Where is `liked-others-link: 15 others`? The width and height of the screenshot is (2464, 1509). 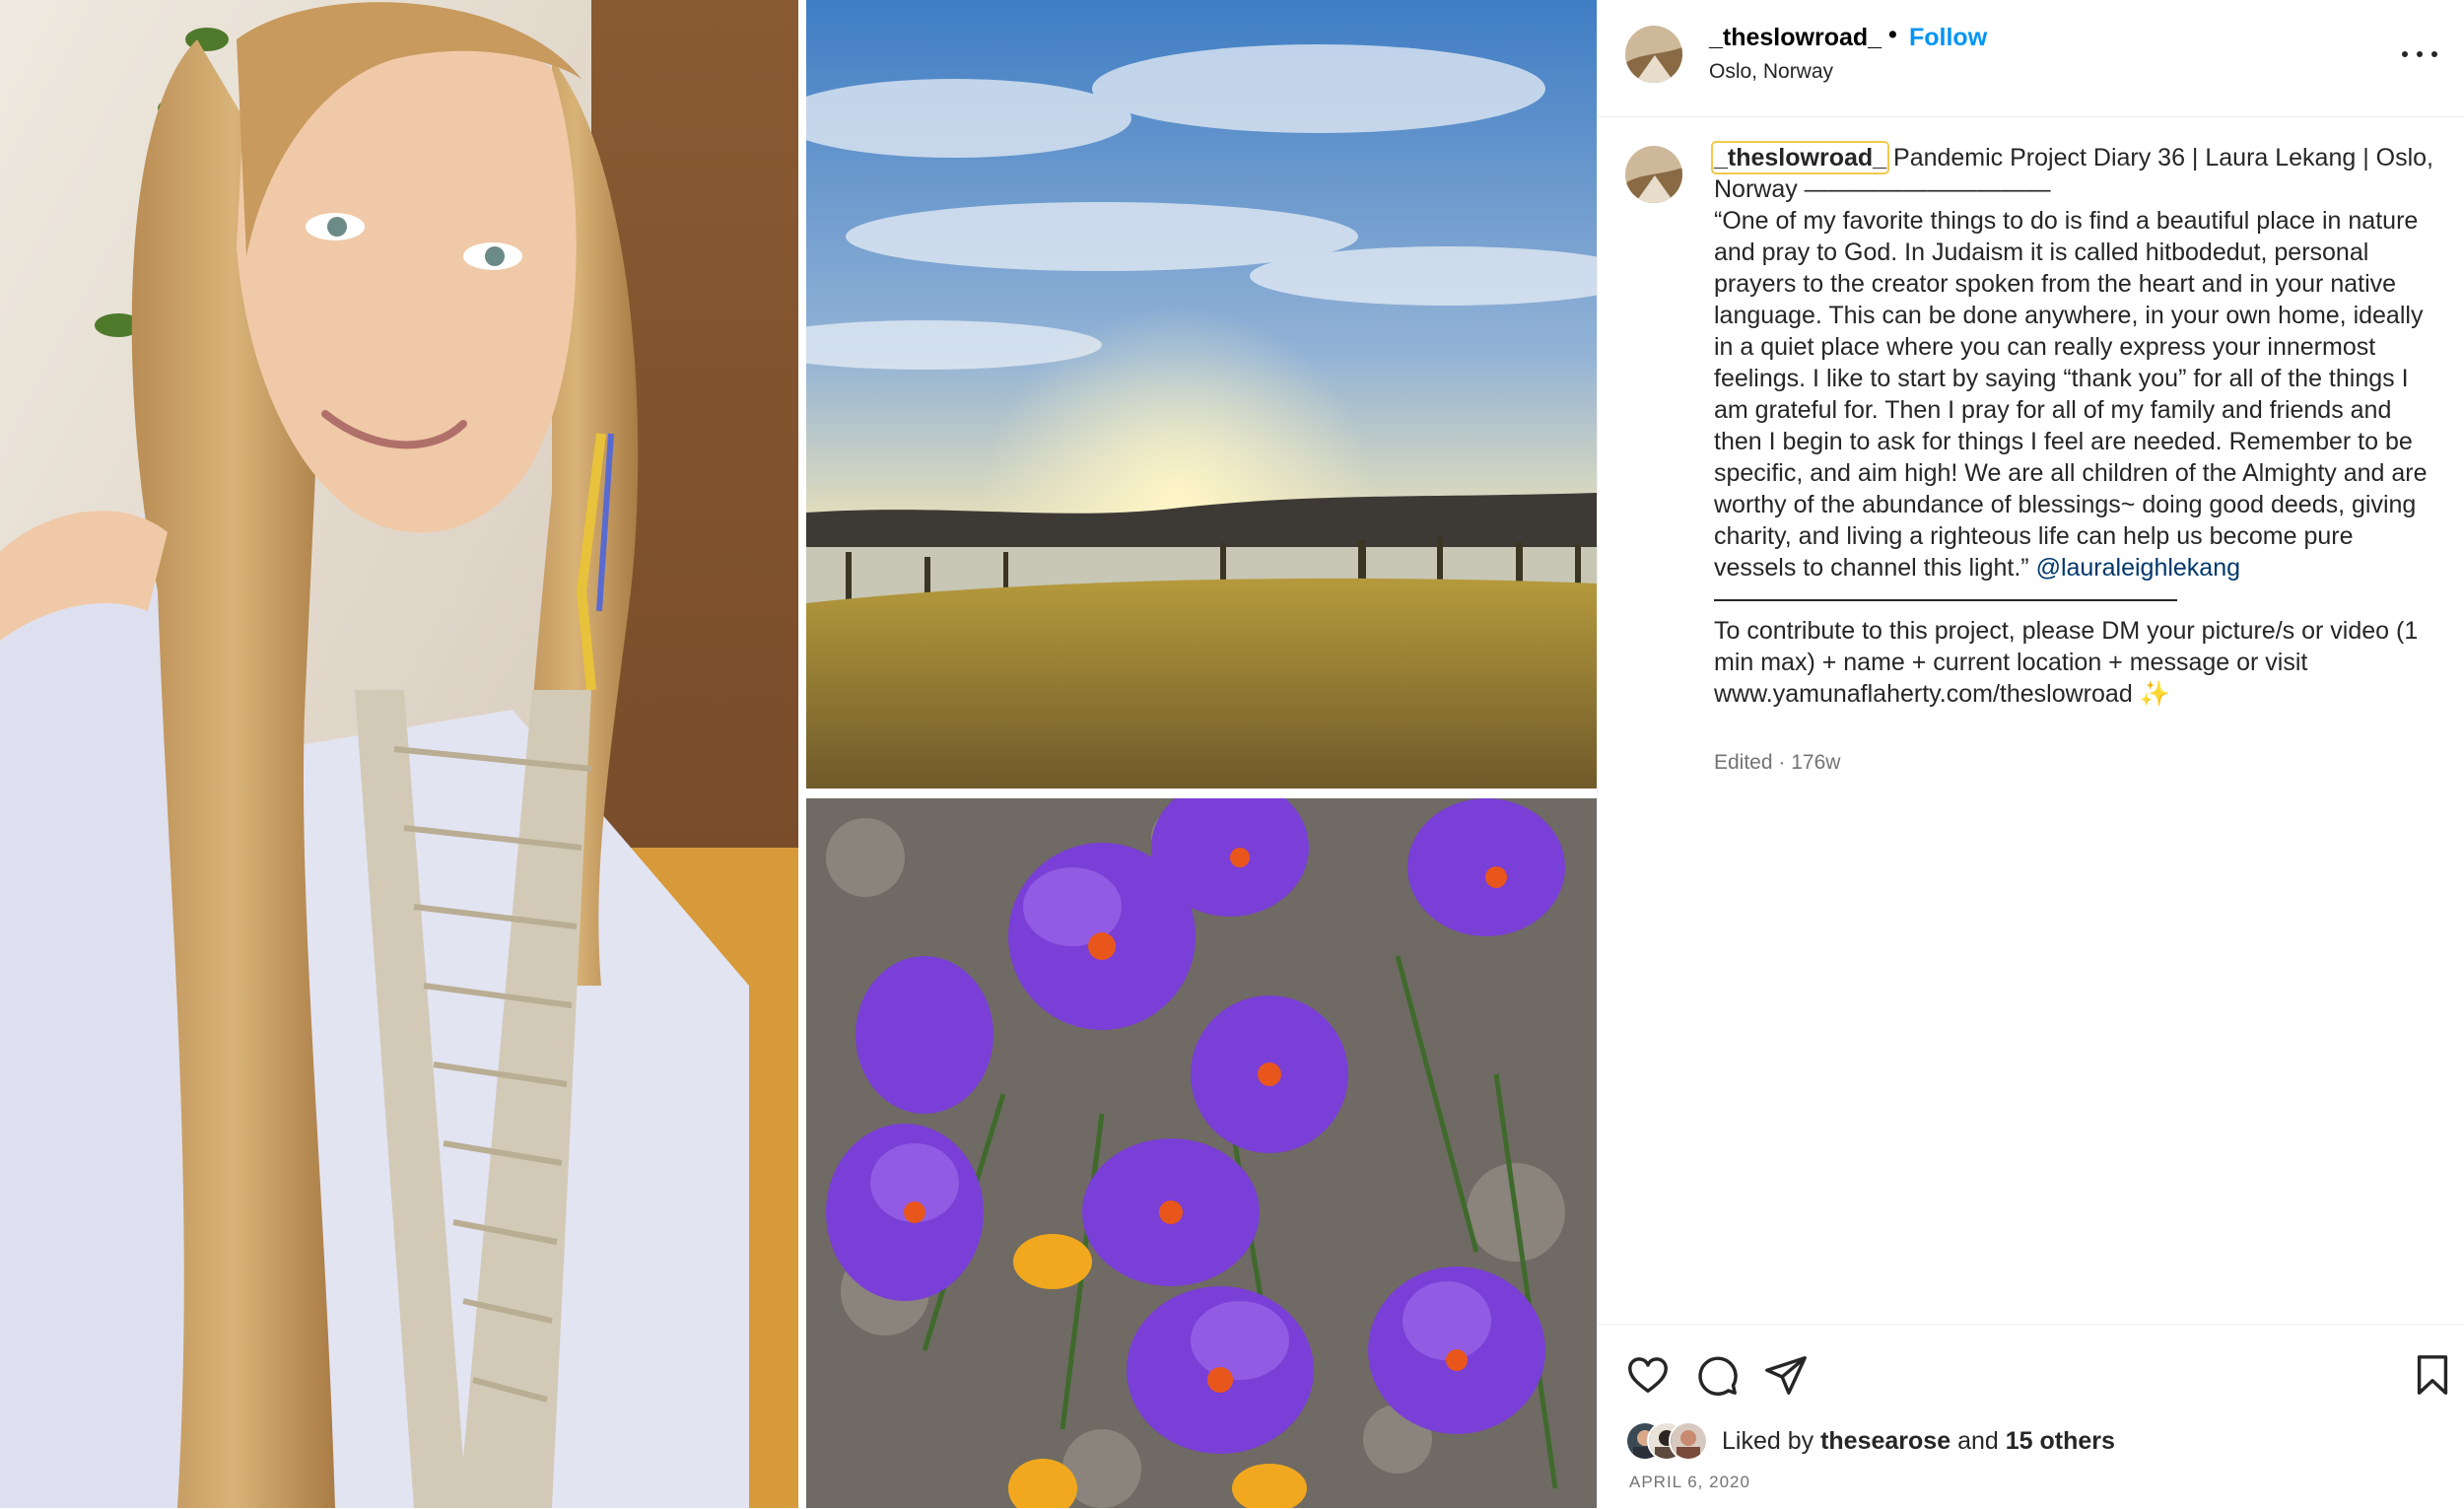 liked-others-link: 15 others is located at coordinates (2060, 1441).